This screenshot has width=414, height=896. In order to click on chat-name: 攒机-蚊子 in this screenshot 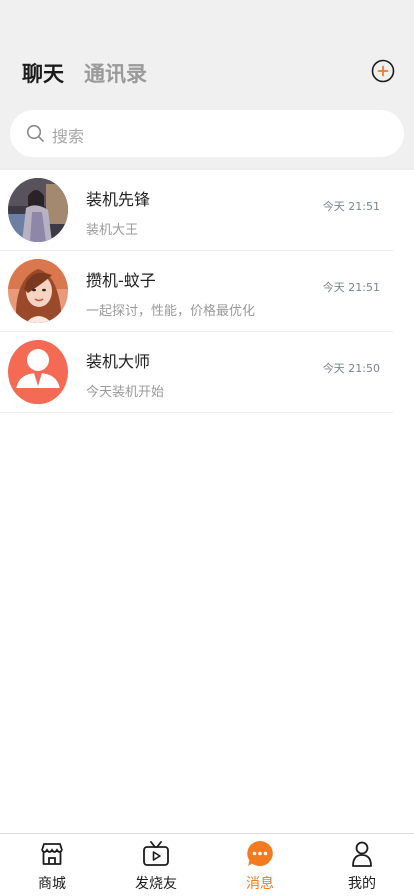, I will do `click(121, 280)`.